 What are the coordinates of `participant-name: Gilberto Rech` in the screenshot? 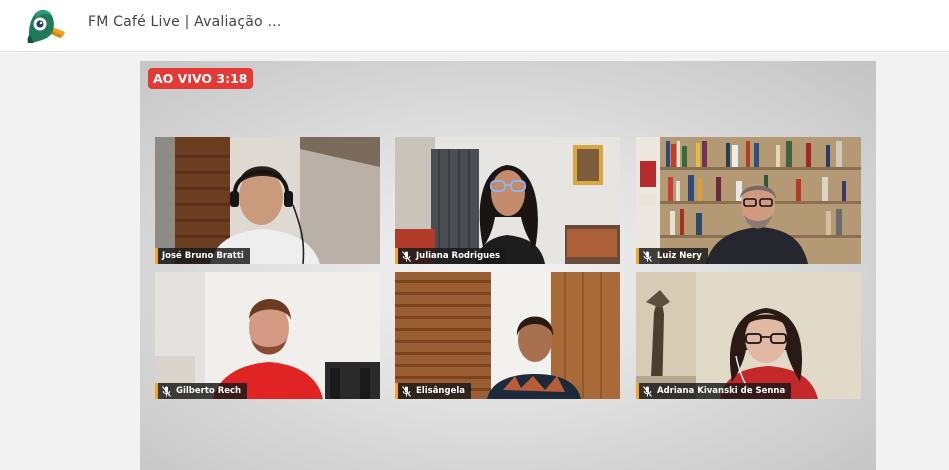 It's located at (209, 391).